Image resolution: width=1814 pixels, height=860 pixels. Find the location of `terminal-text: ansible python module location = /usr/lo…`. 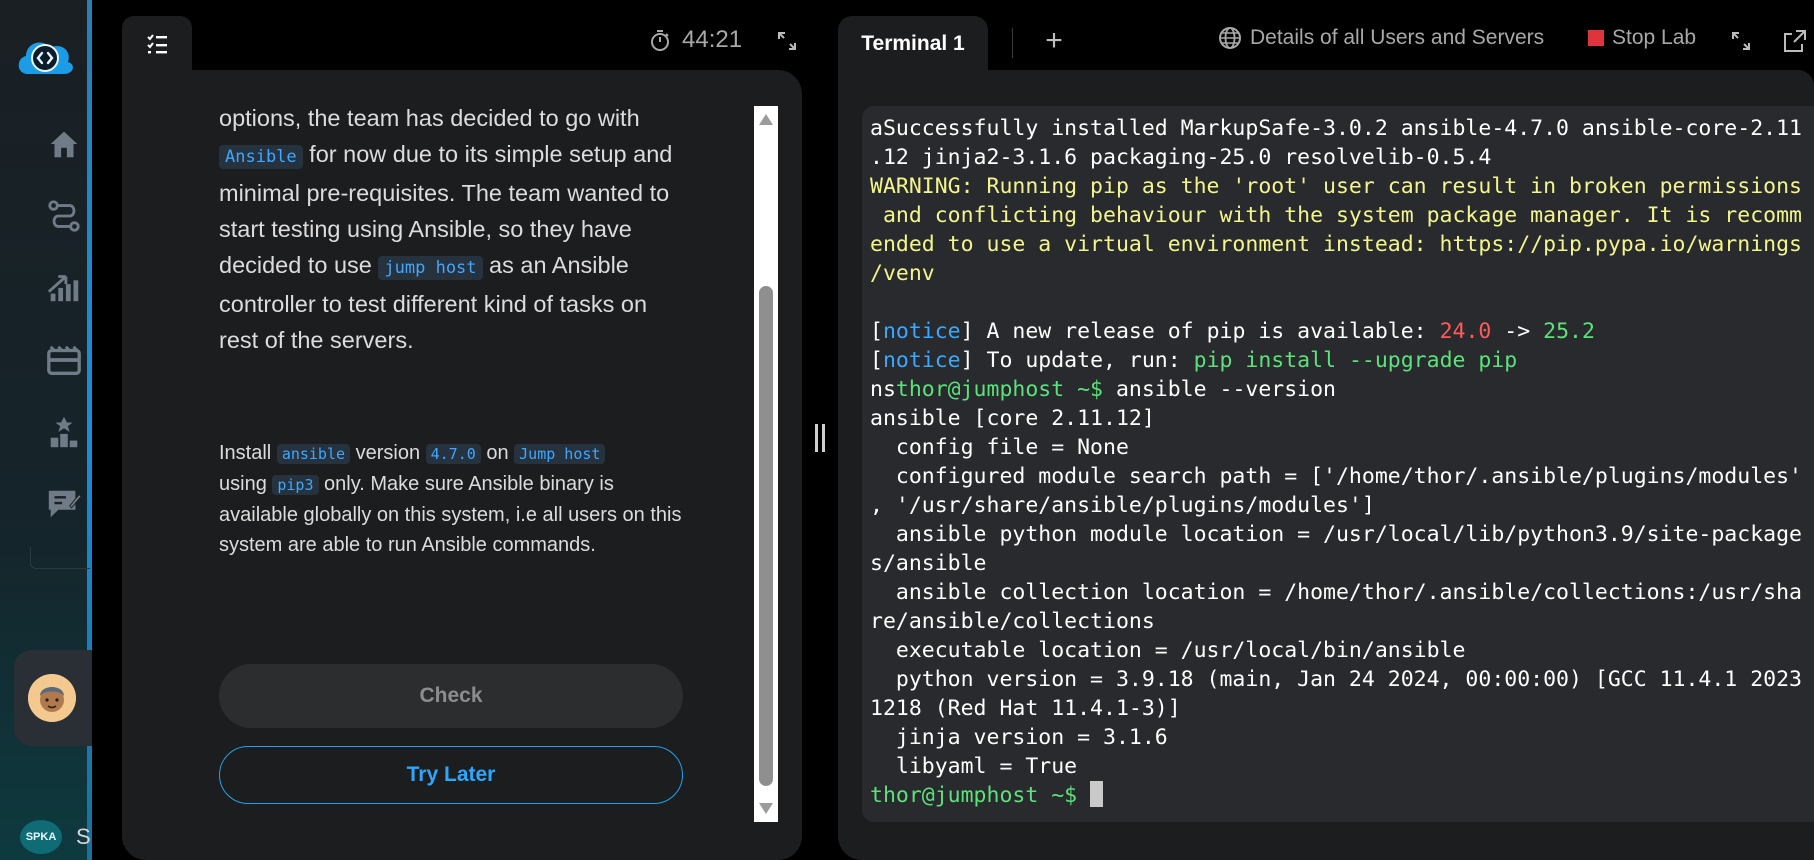

terminal-text: ansible python module location = /usr/lo… is located at coordinates (1336, 534).